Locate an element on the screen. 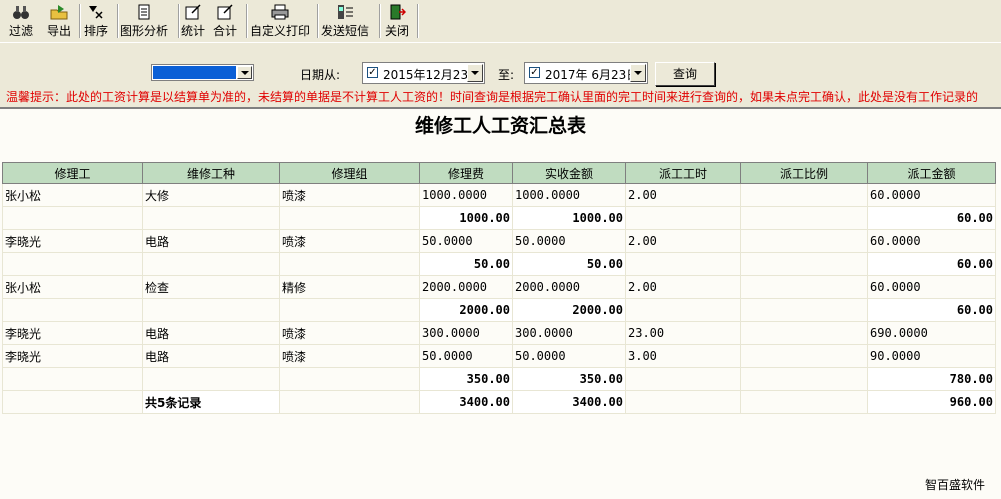  column-header: 实收金额 is located at coordinates (569, 173).